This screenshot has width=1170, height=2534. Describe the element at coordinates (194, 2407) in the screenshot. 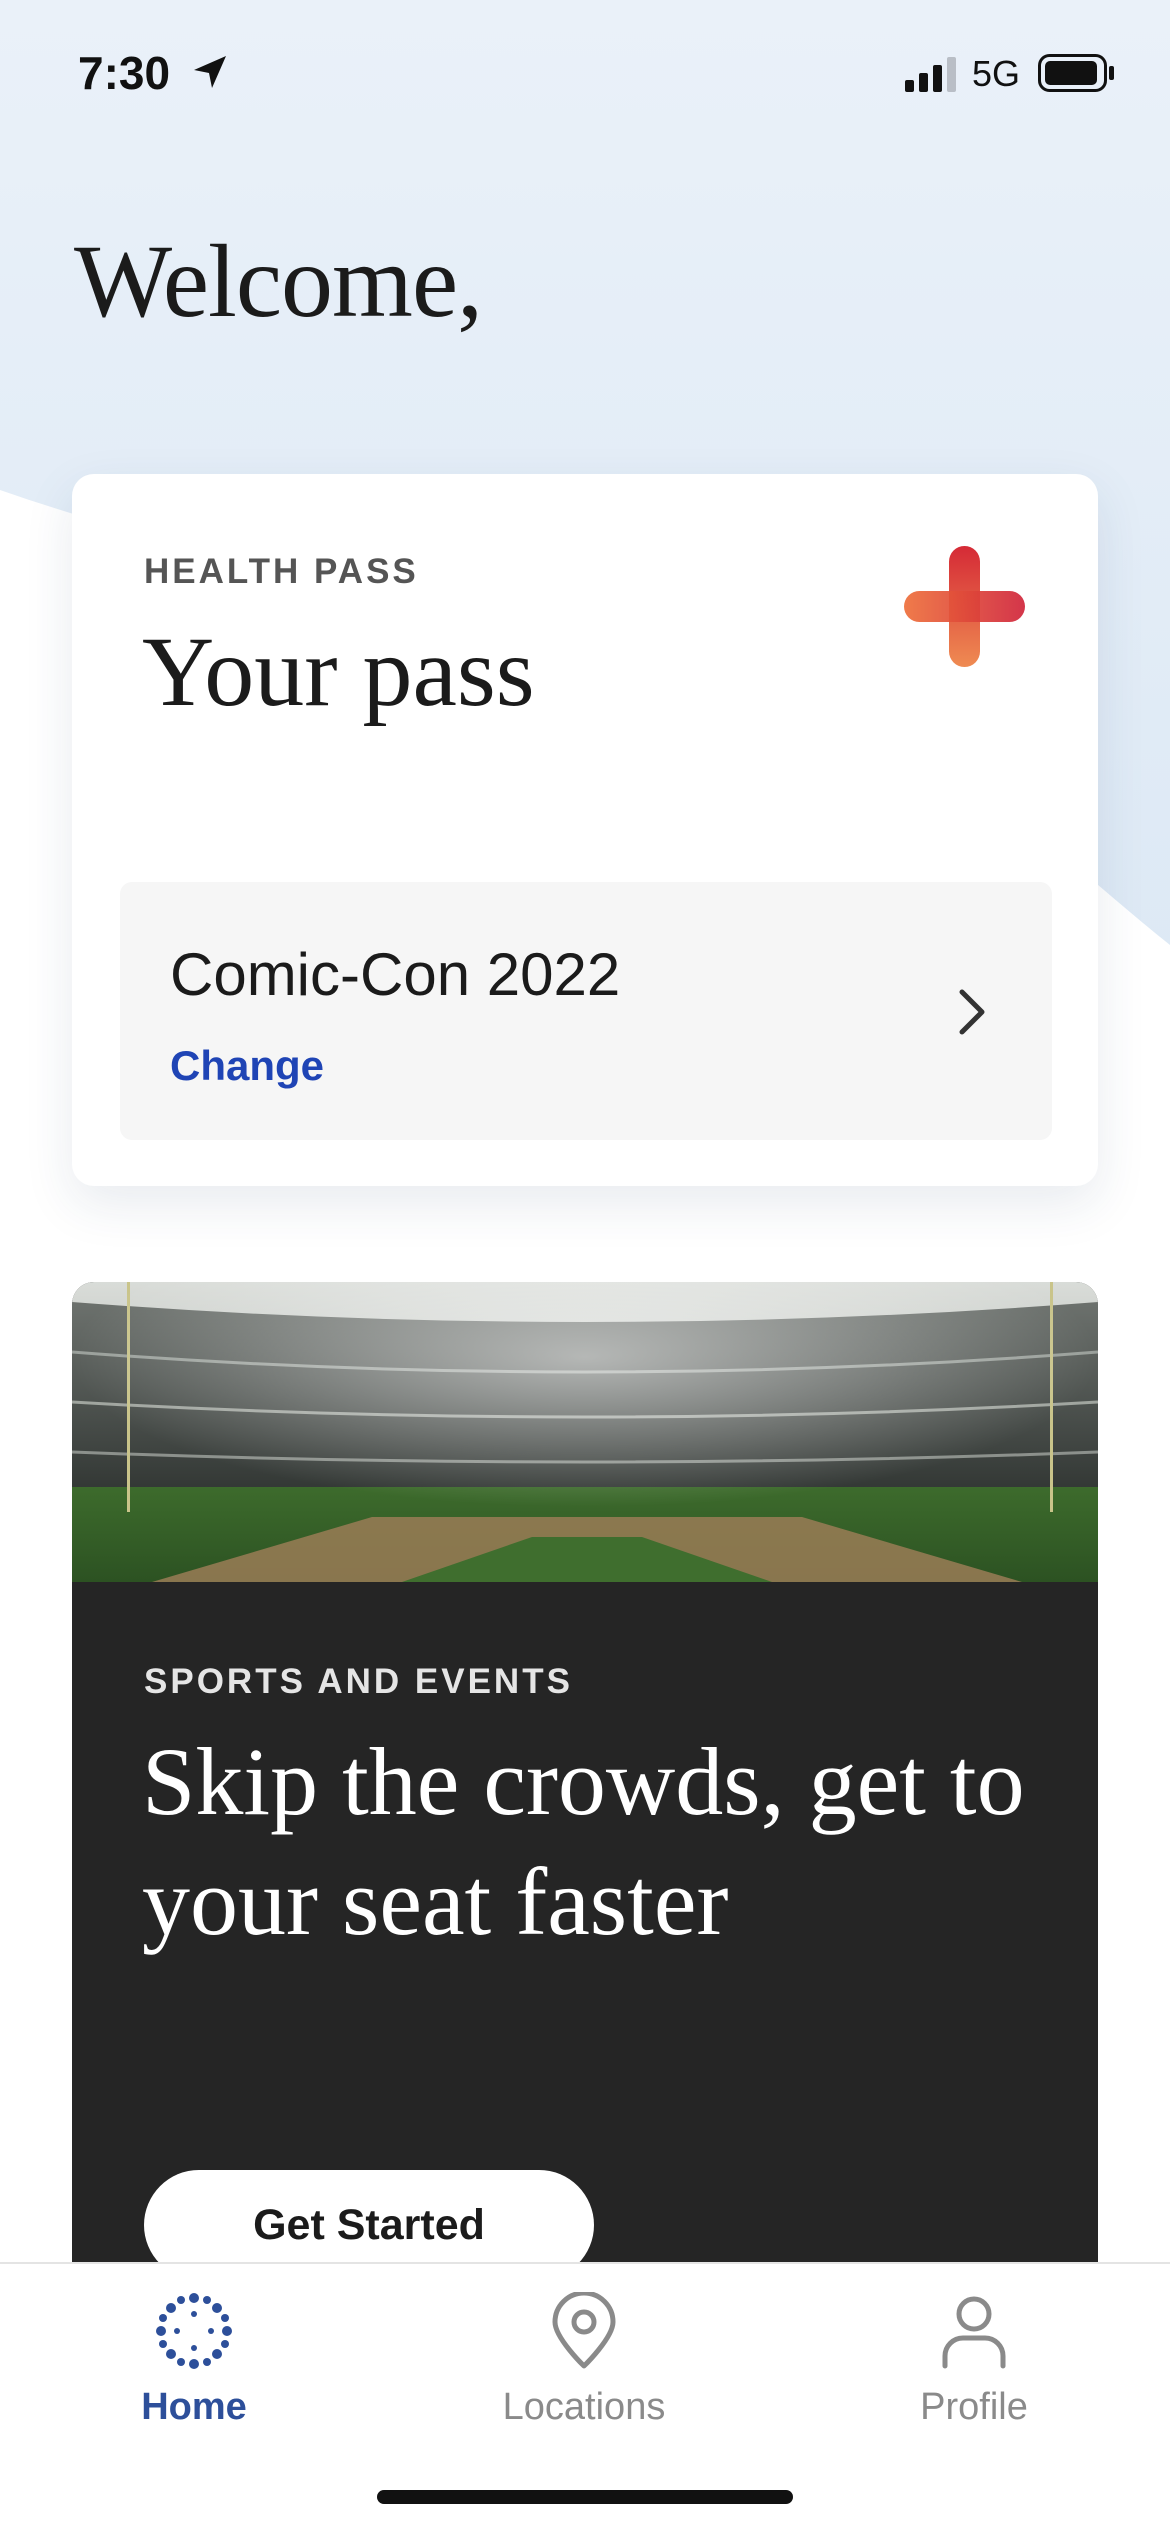

I see `tab-home-label: Home` at that location.